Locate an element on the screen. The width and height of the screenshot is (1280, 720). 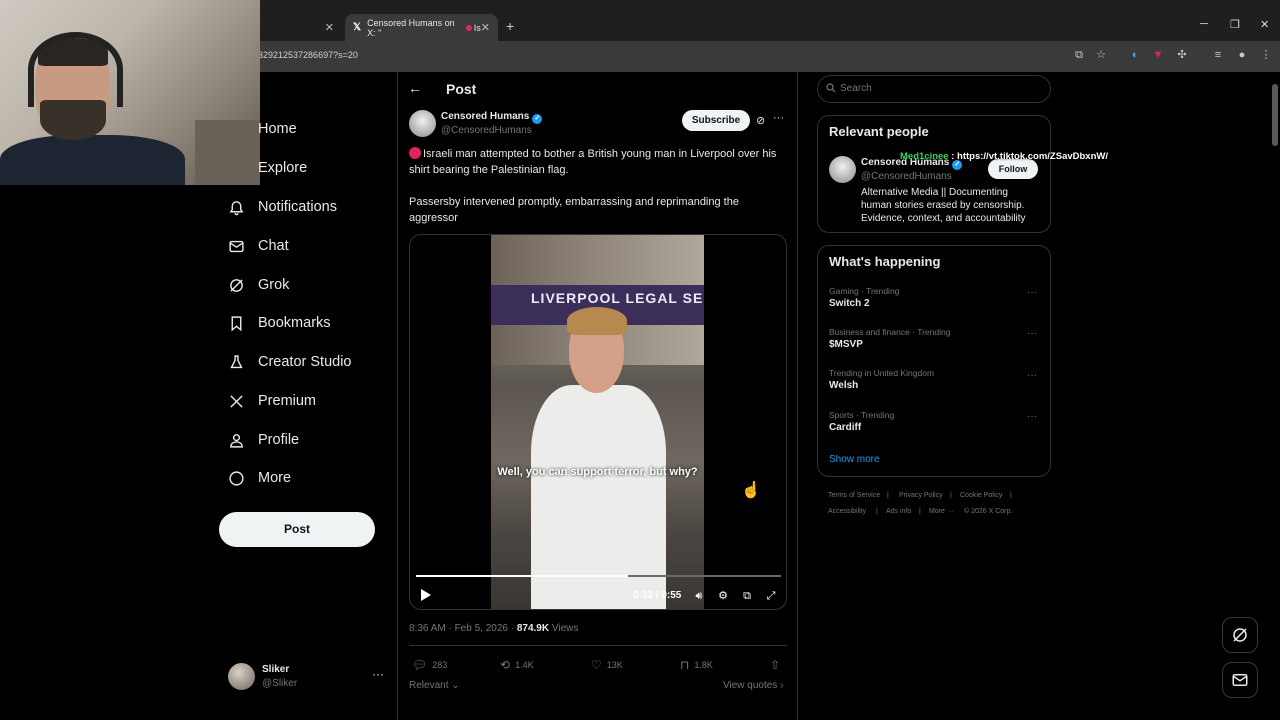
overlay-name: Med1cinee is located at coordinates (924, 156).